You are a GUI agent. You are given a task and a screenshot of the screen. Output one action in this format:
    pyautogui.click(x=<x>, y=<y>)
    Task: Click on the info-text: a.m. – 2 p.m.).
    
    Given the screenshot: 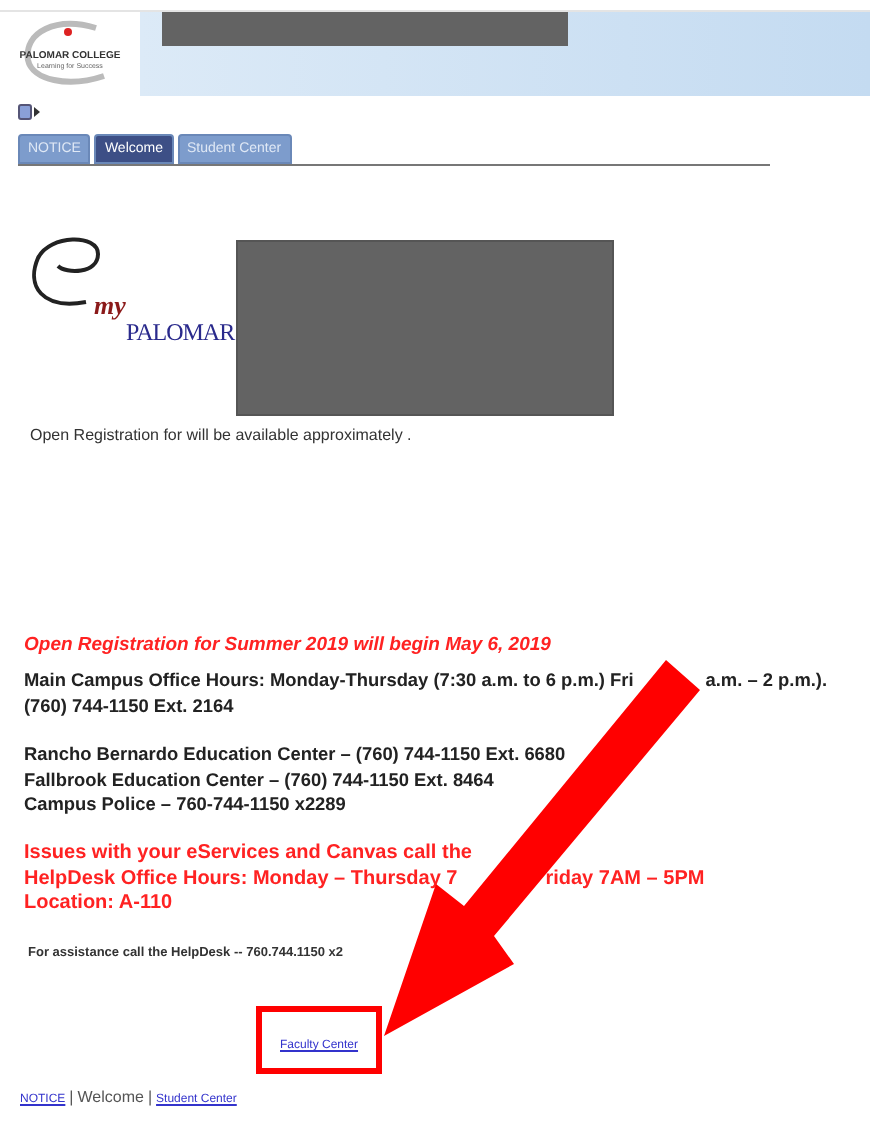 What is the action you would take?
    pyautogui.click(x=766, y=681)
    